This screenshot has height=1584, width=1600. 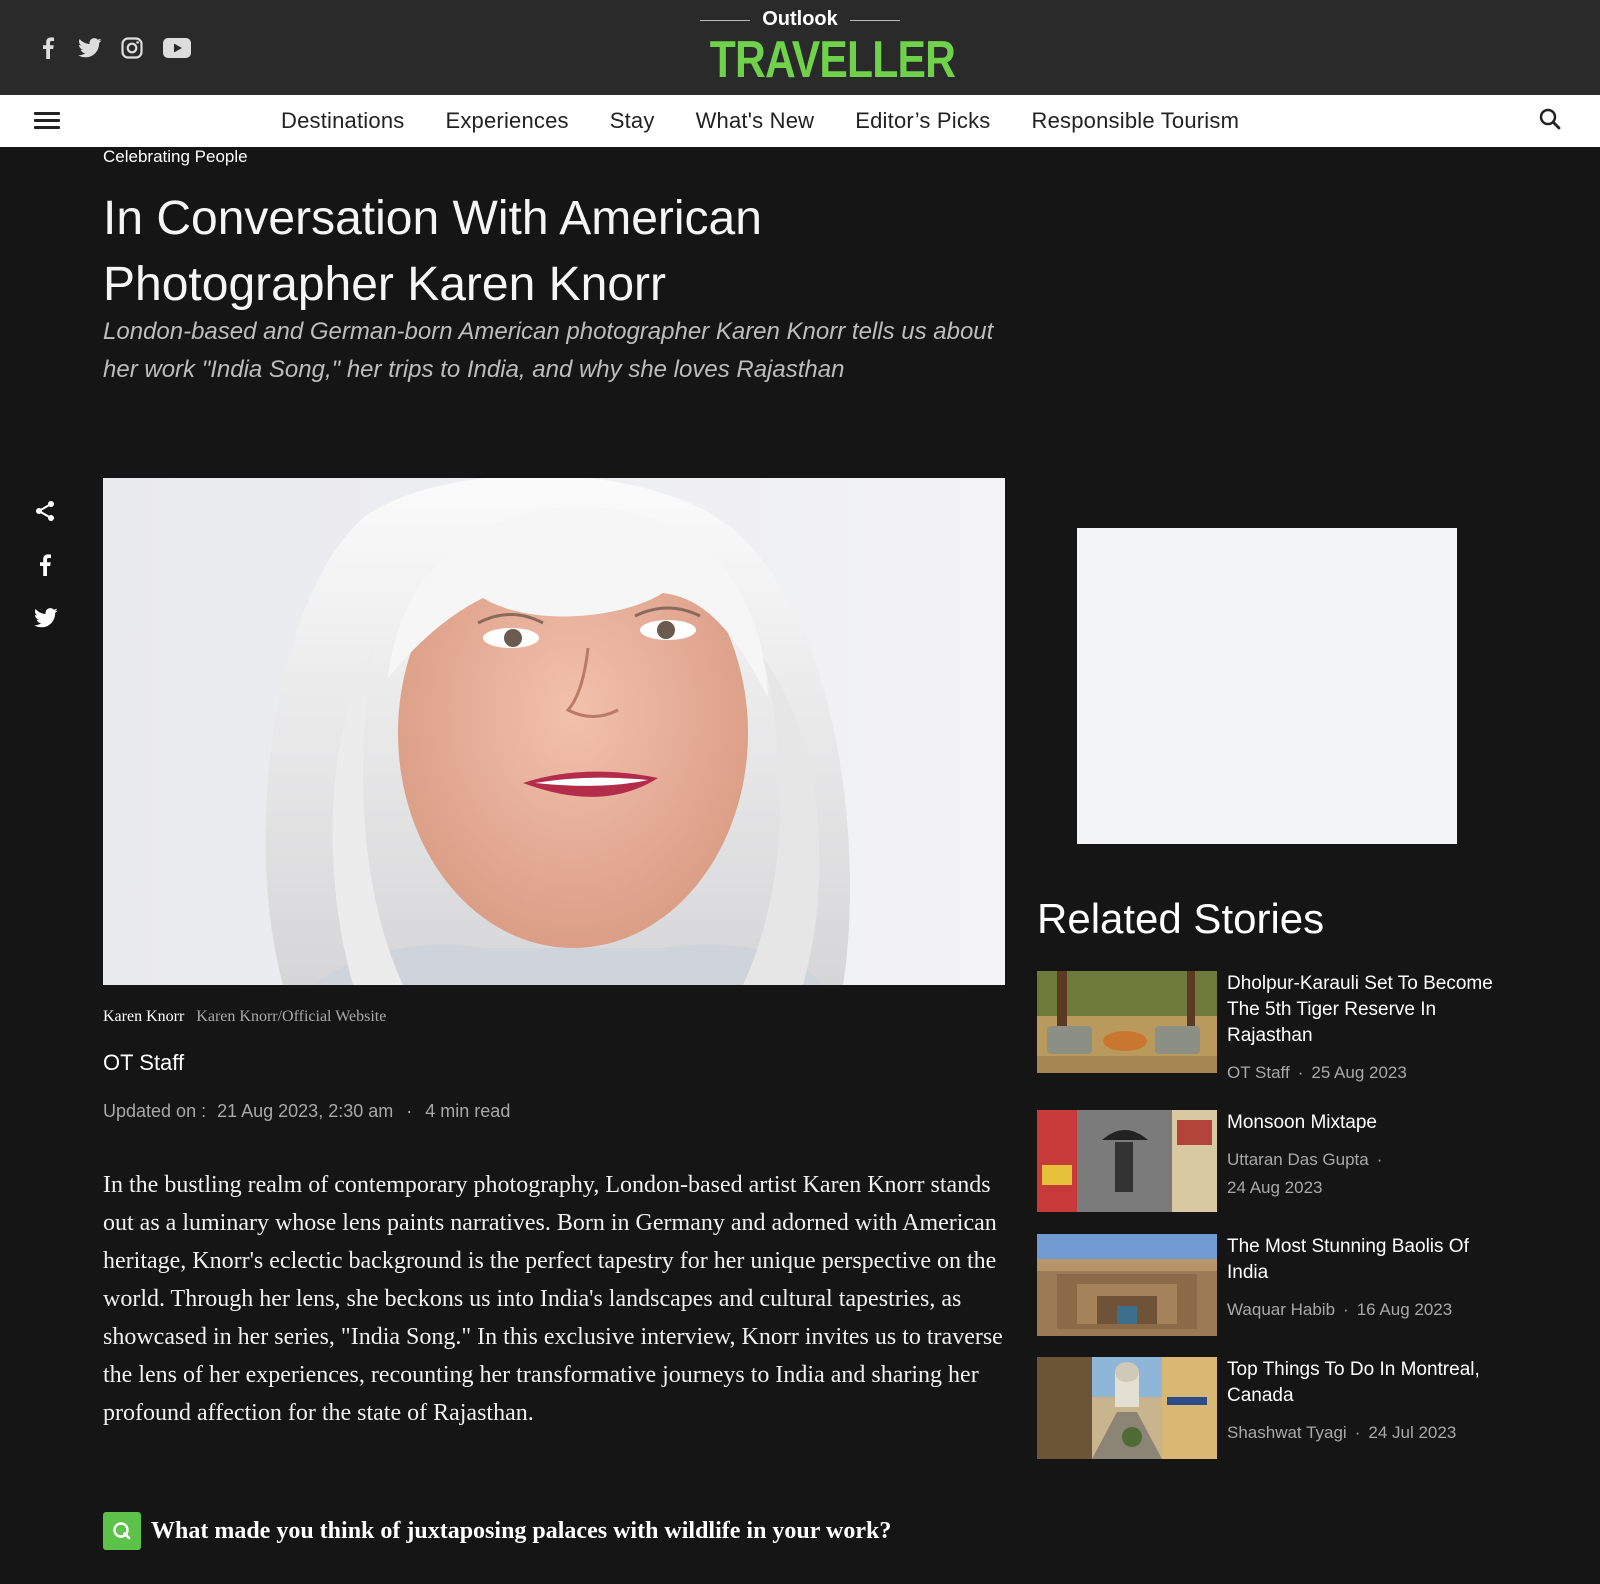 What do you see at coordinates (755, 121) in the screenshot?
I see `nav-item-whats-new: What's New` at bounding box center [755, 121].